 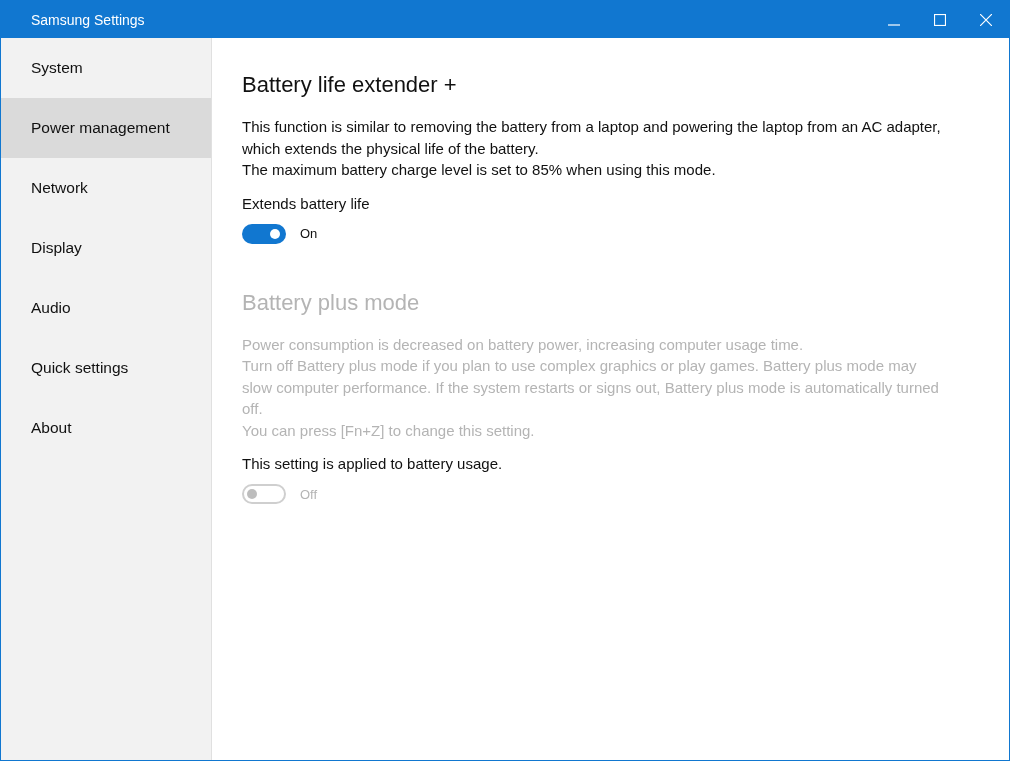 What do you see at coordinates (264, 233) in the screenshot?
I see `toggle-switch` at bounding box center [264, 233].